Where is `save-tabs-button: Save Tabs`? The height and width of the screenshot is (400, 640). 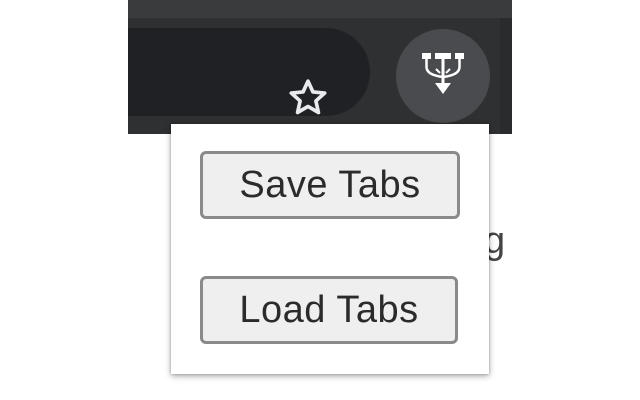 save-tabs-button: Save Tabs is located at coordinates (330, 185).